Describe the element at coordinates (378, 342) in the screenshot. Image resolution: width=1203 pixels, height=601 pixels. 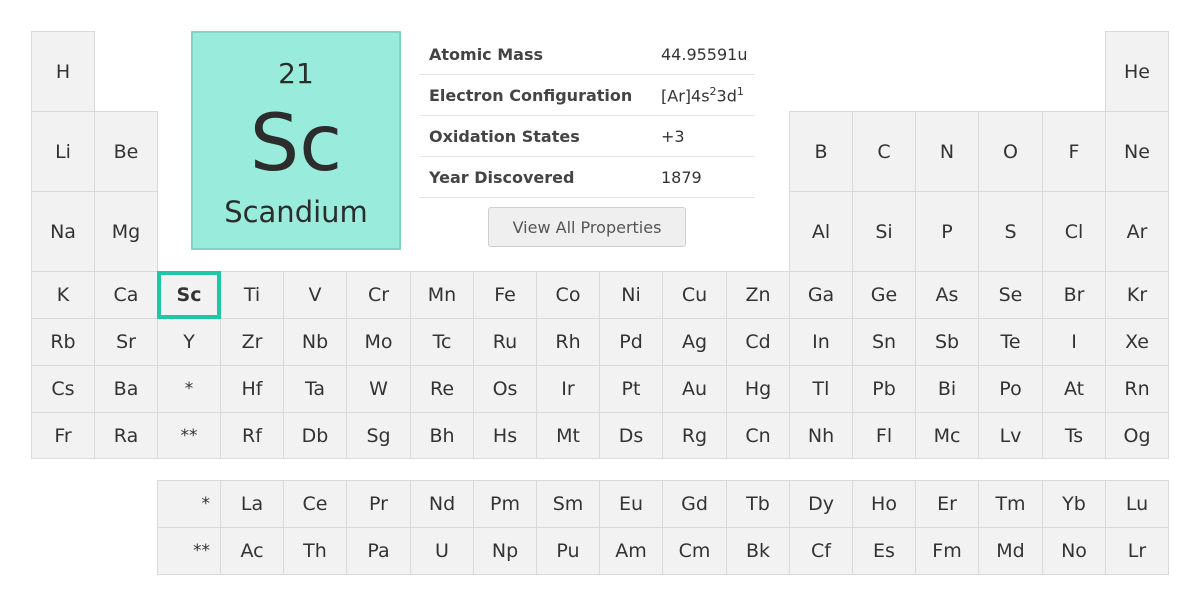
I see `element-cell-mo: Mo` at that location.